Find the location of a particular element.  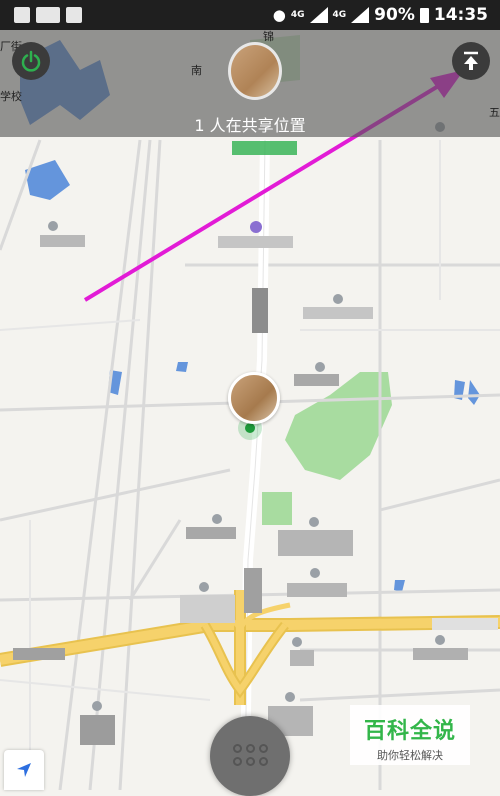

shared-user-avatar is located at coordinates (255, 71).